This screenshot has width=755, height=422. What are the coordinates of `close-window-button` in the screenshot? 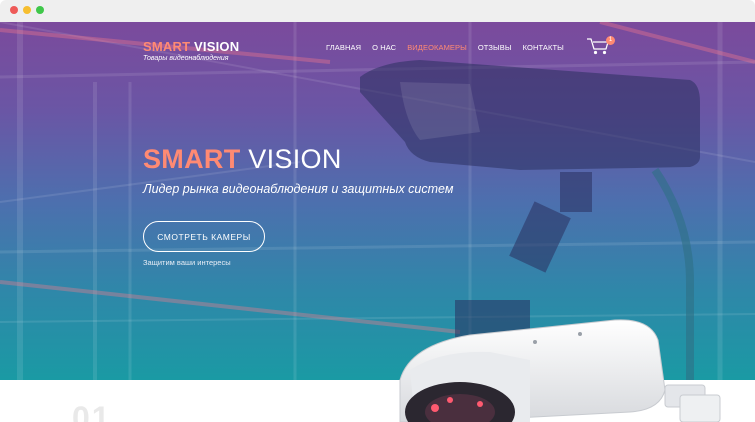 It's located at (14, 10).